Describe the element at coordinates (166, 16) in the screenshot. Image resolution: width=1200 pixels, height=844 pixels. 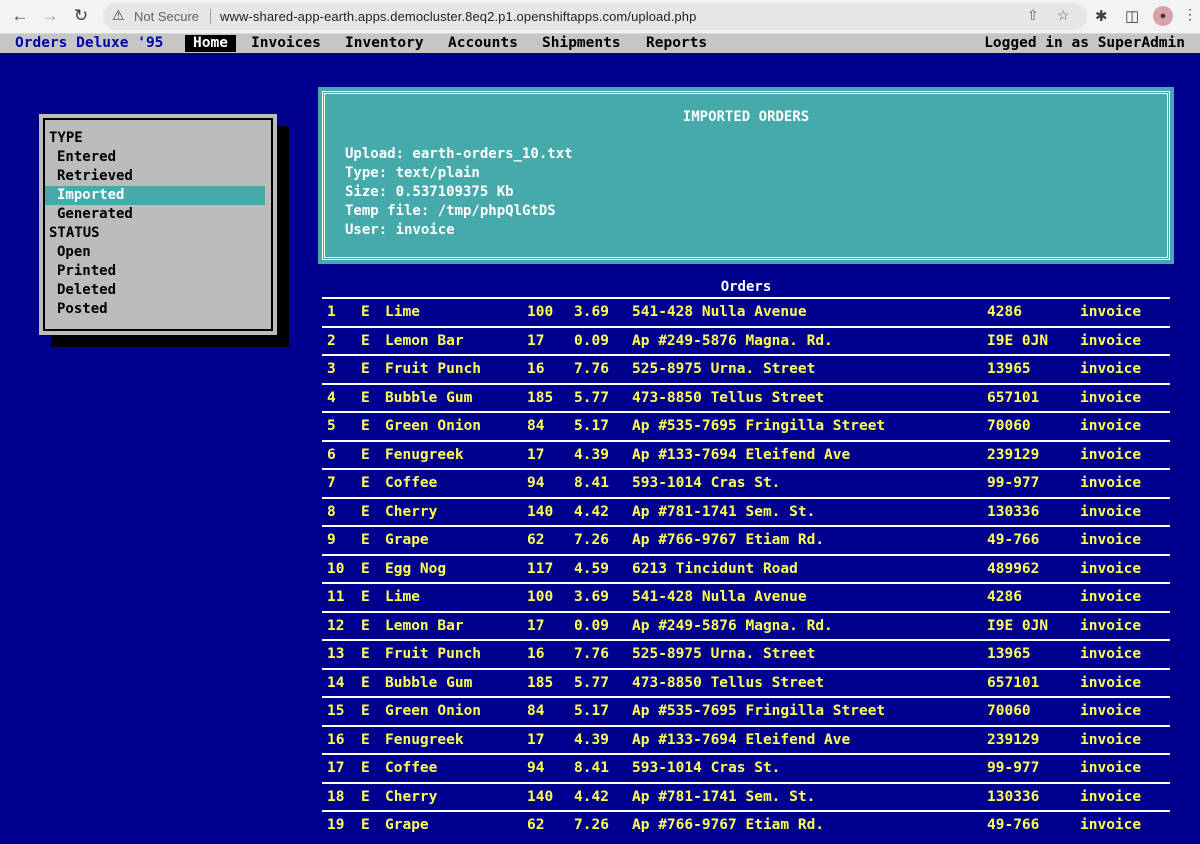
I see `security-label: Not Secure` at that location.